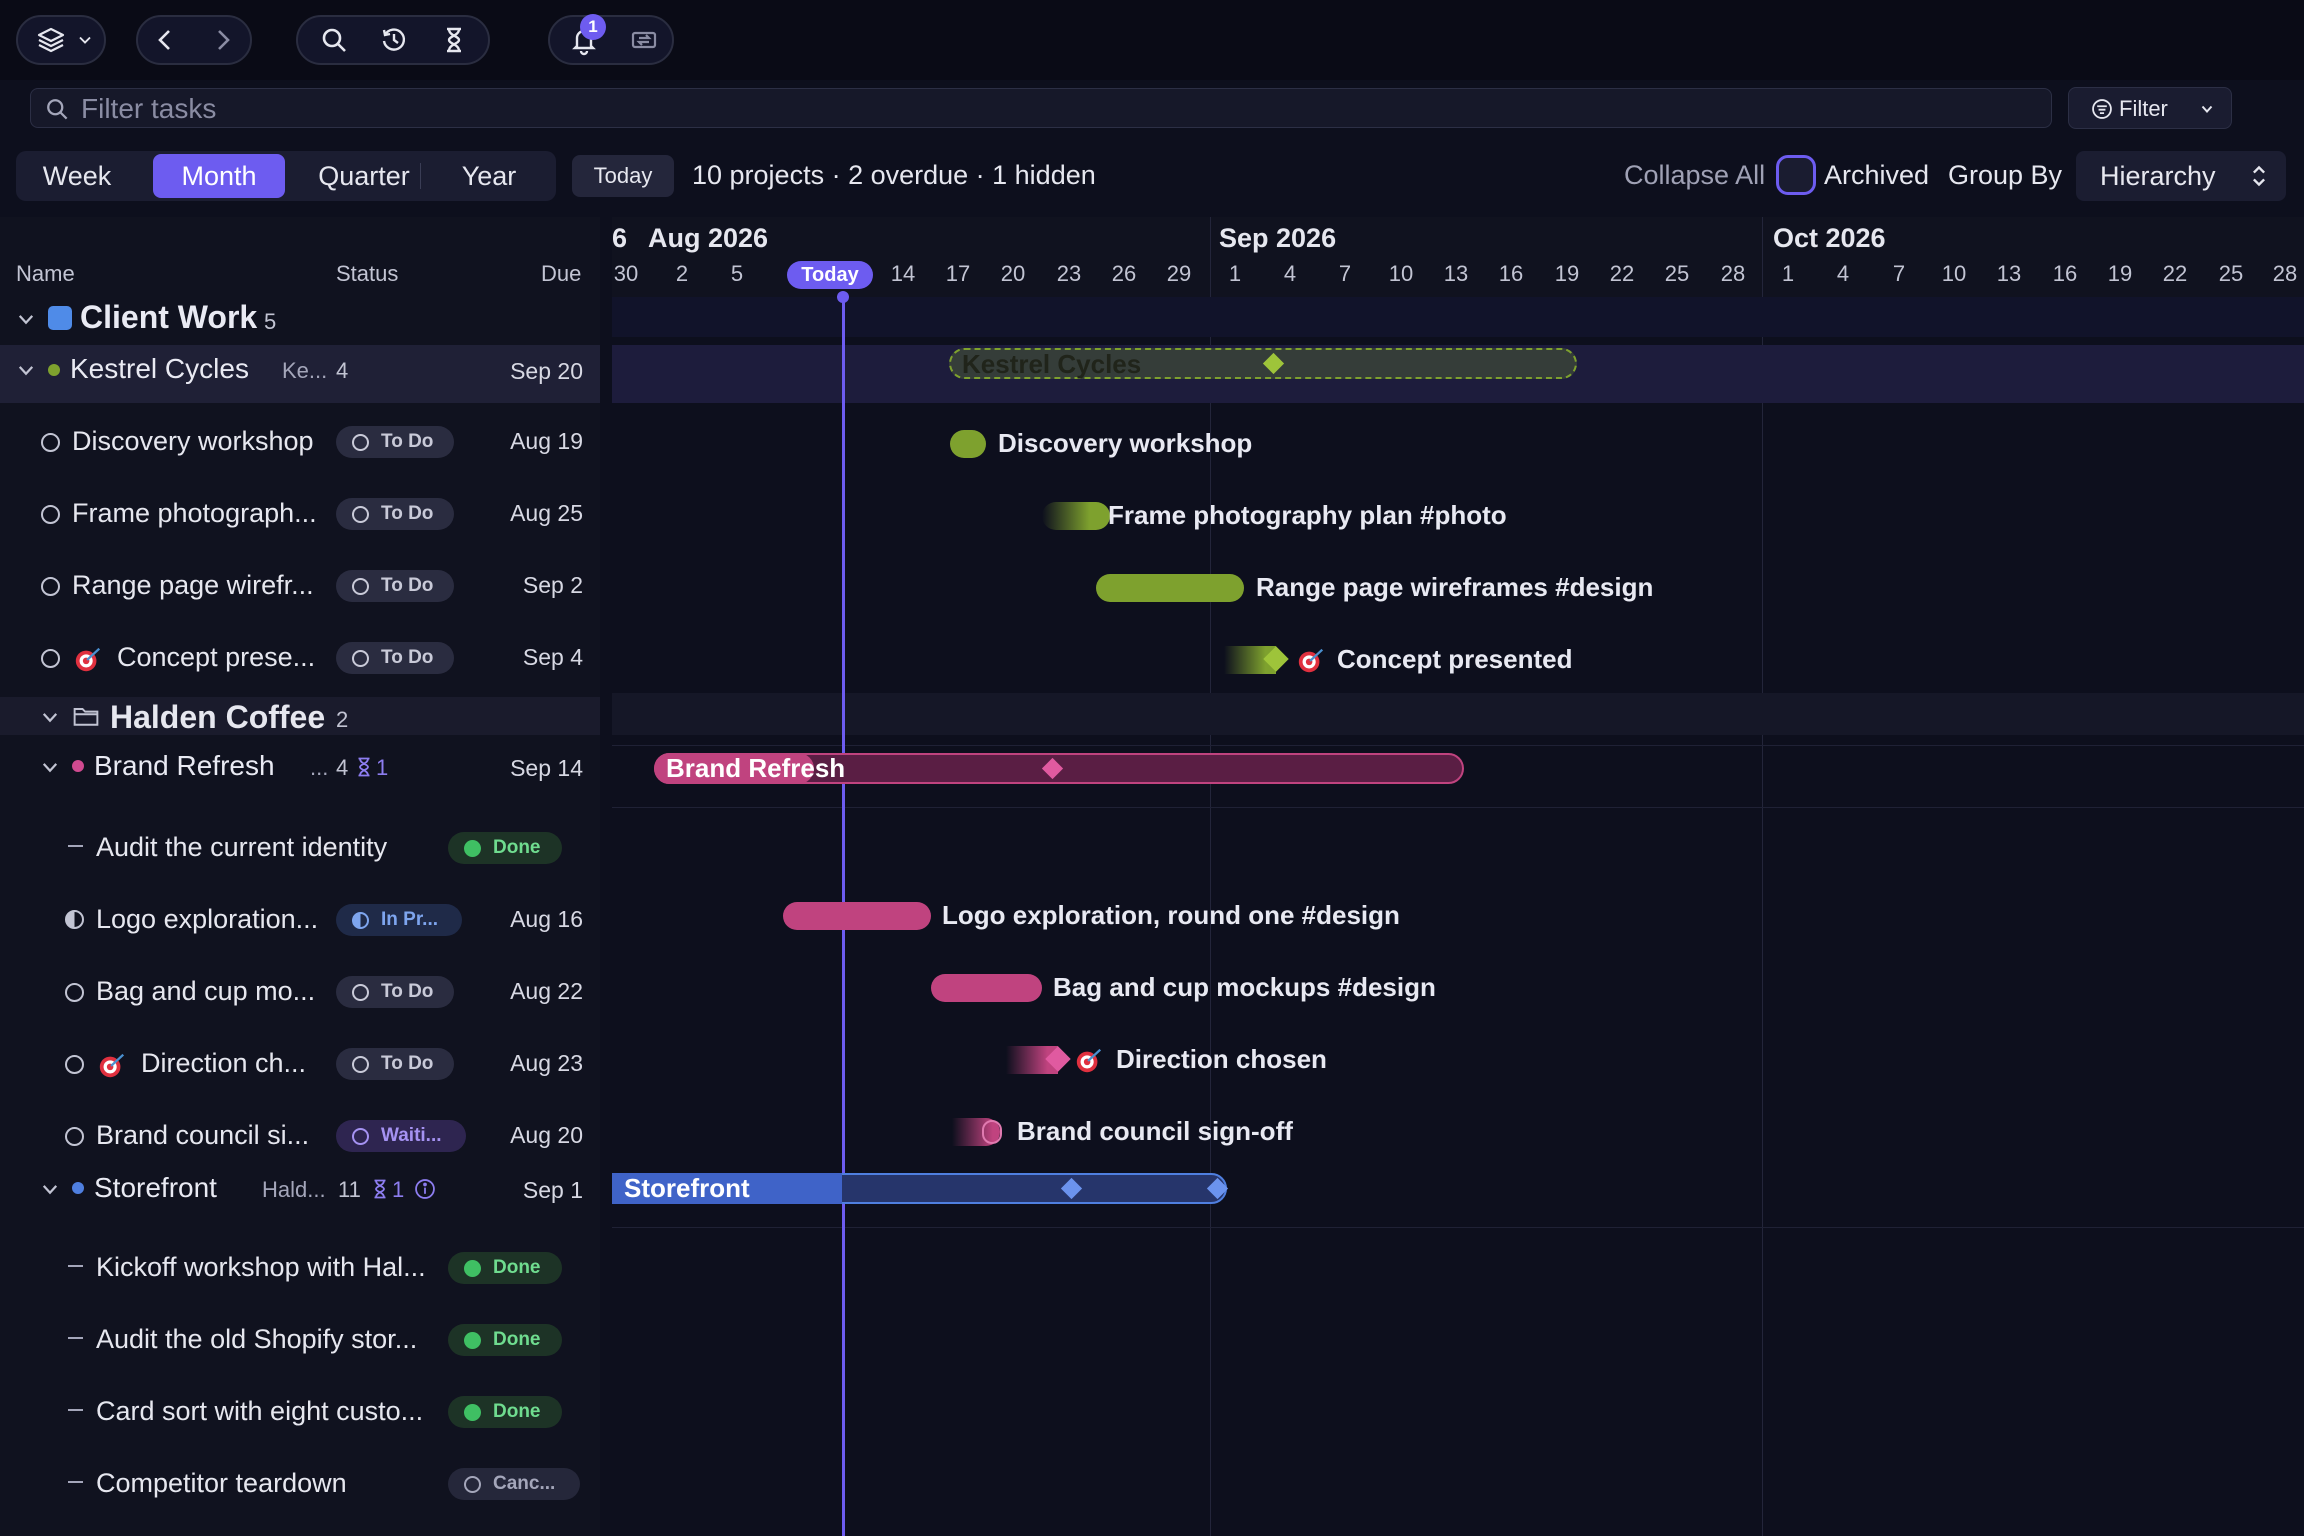  Describe the element at coordinates (398, 1189) in the screenshot. I see `waiting-count: 1` at that location.